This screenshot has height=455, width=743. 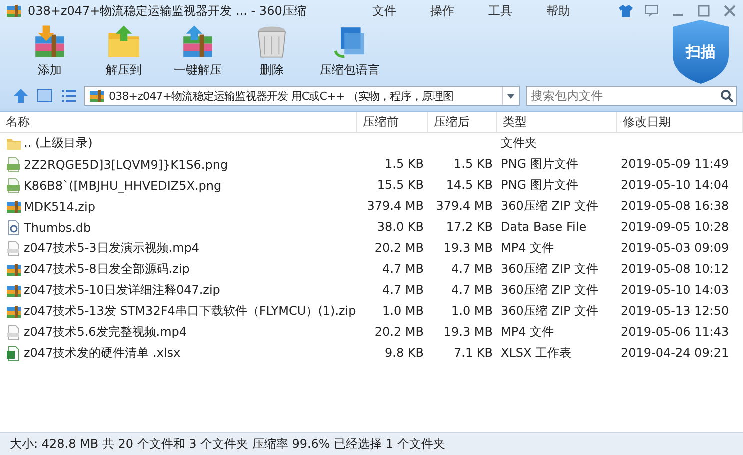 What do you see at coordinates (69, 96) in the screenshot?
I see `list-view-icon` at bounding box center [69, 96].